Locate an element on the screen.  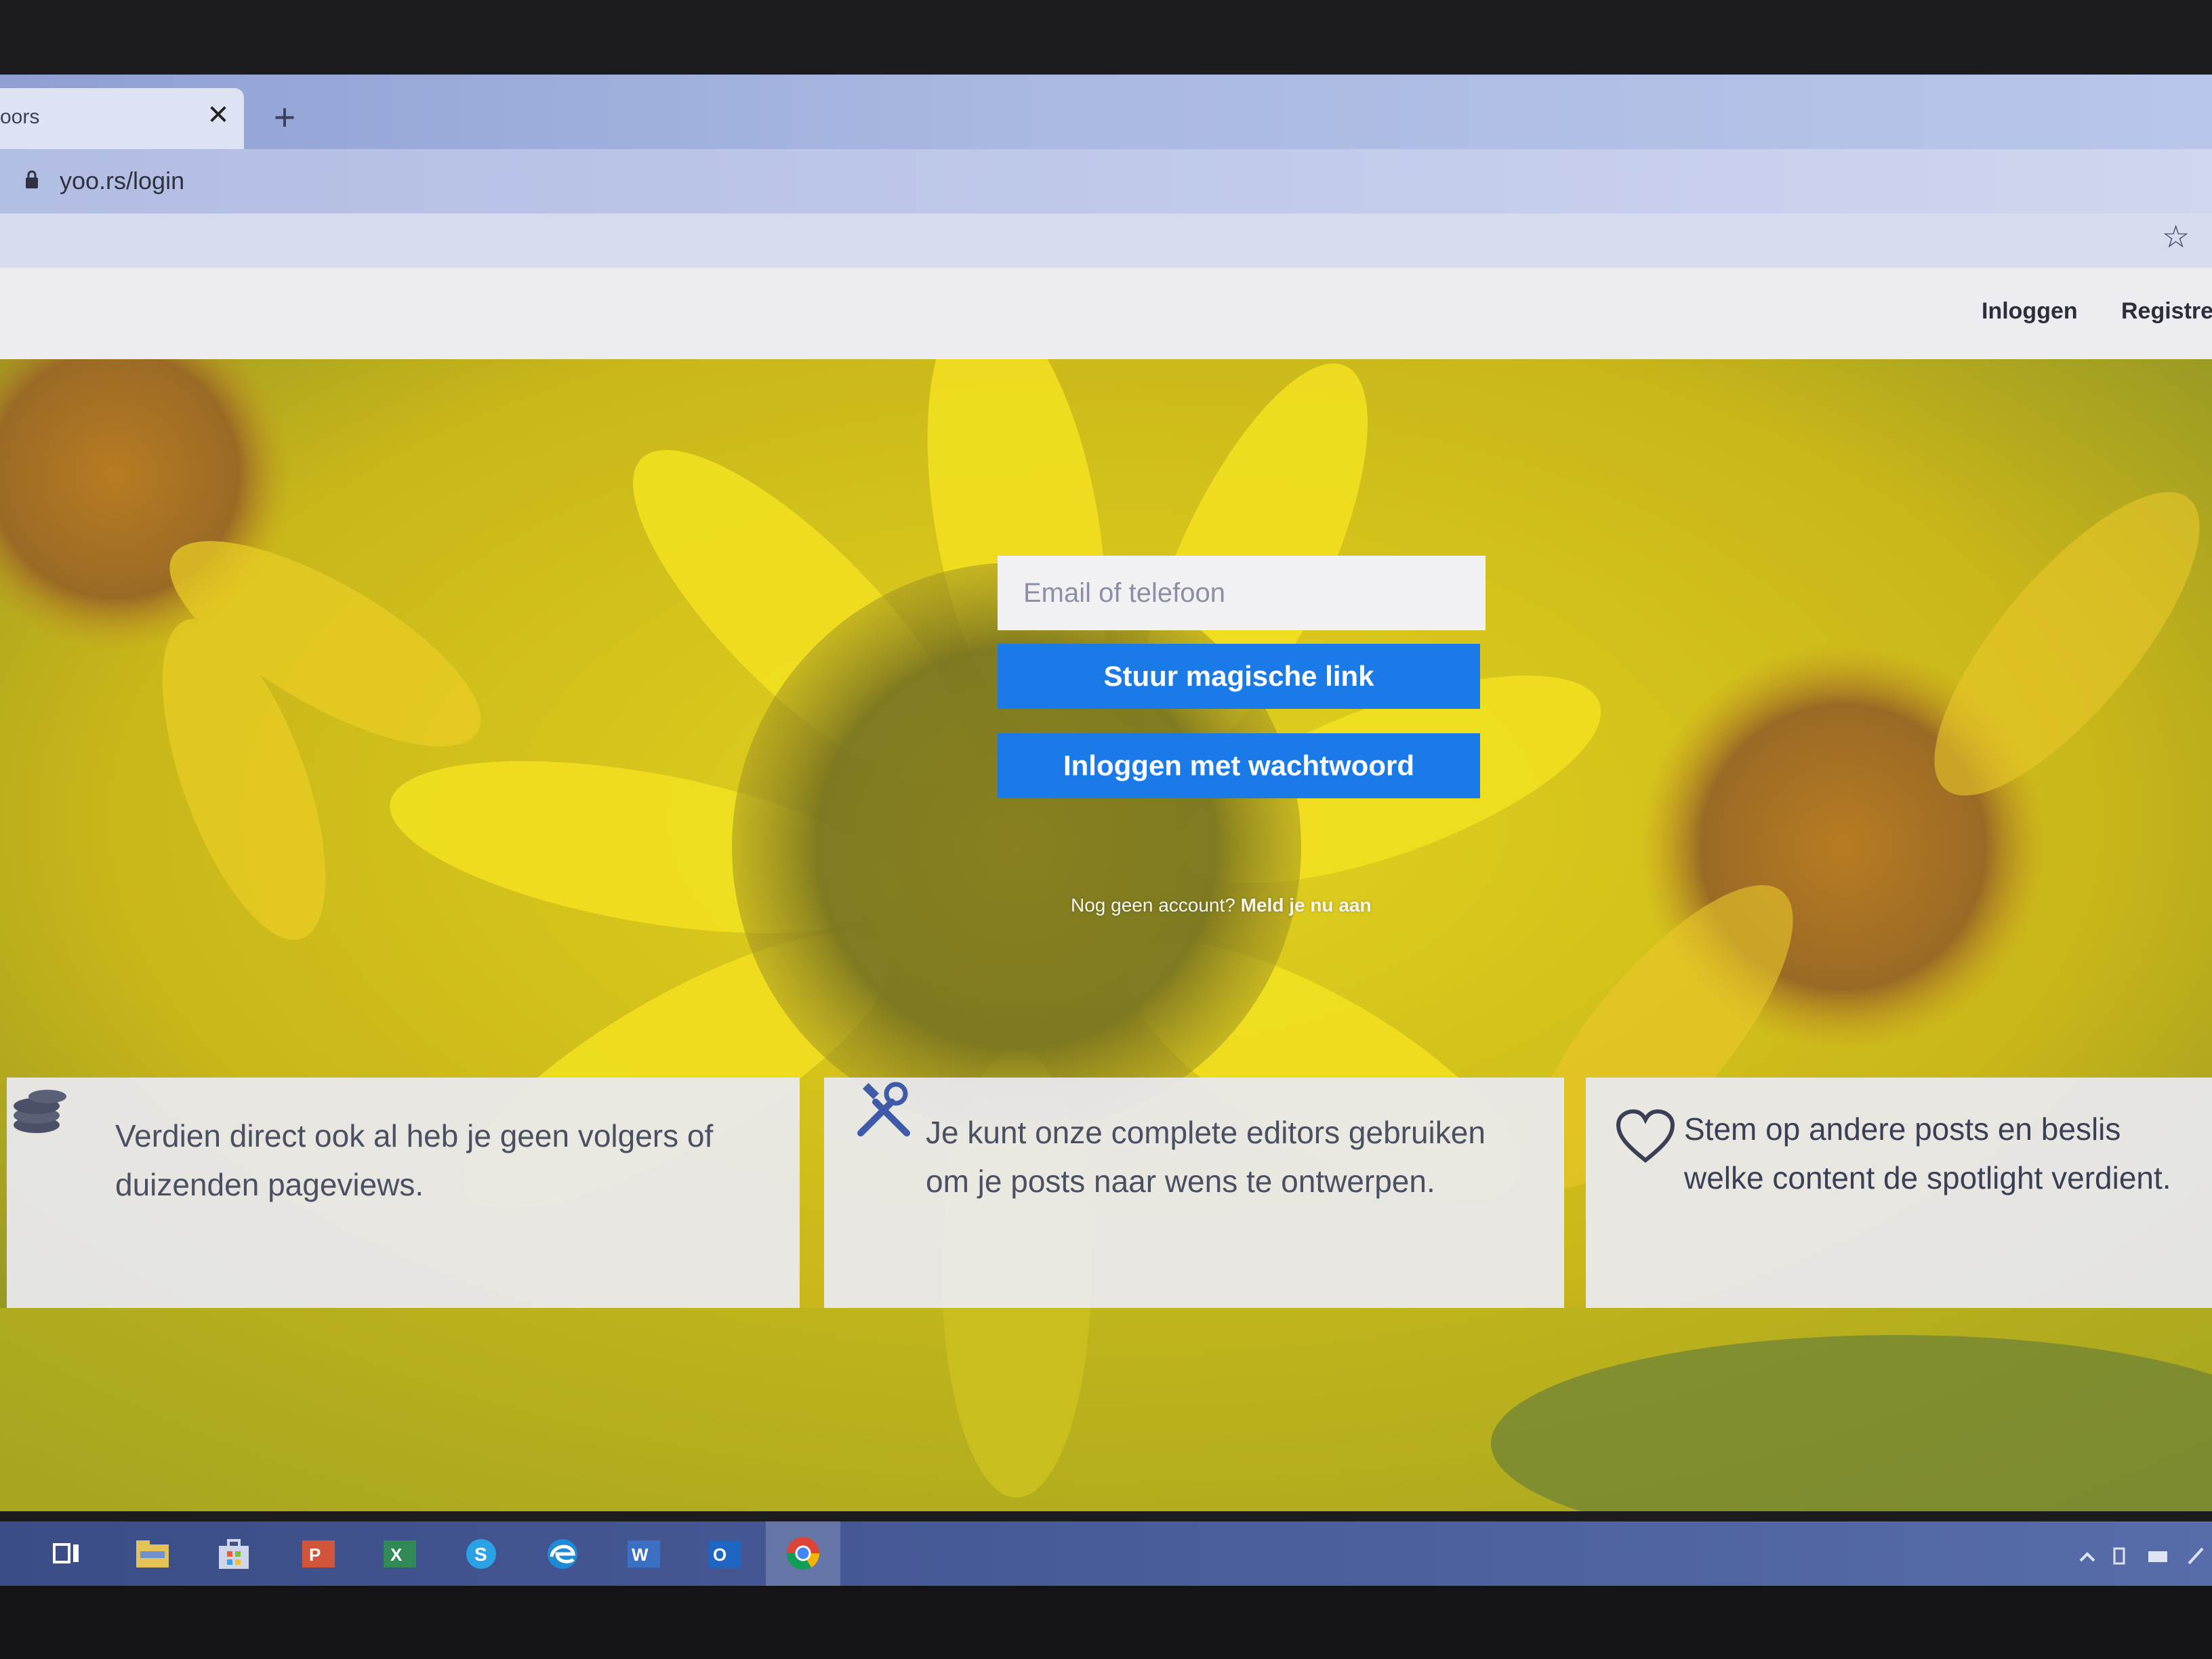
coins-icon is located at coordinates (40, 1111).